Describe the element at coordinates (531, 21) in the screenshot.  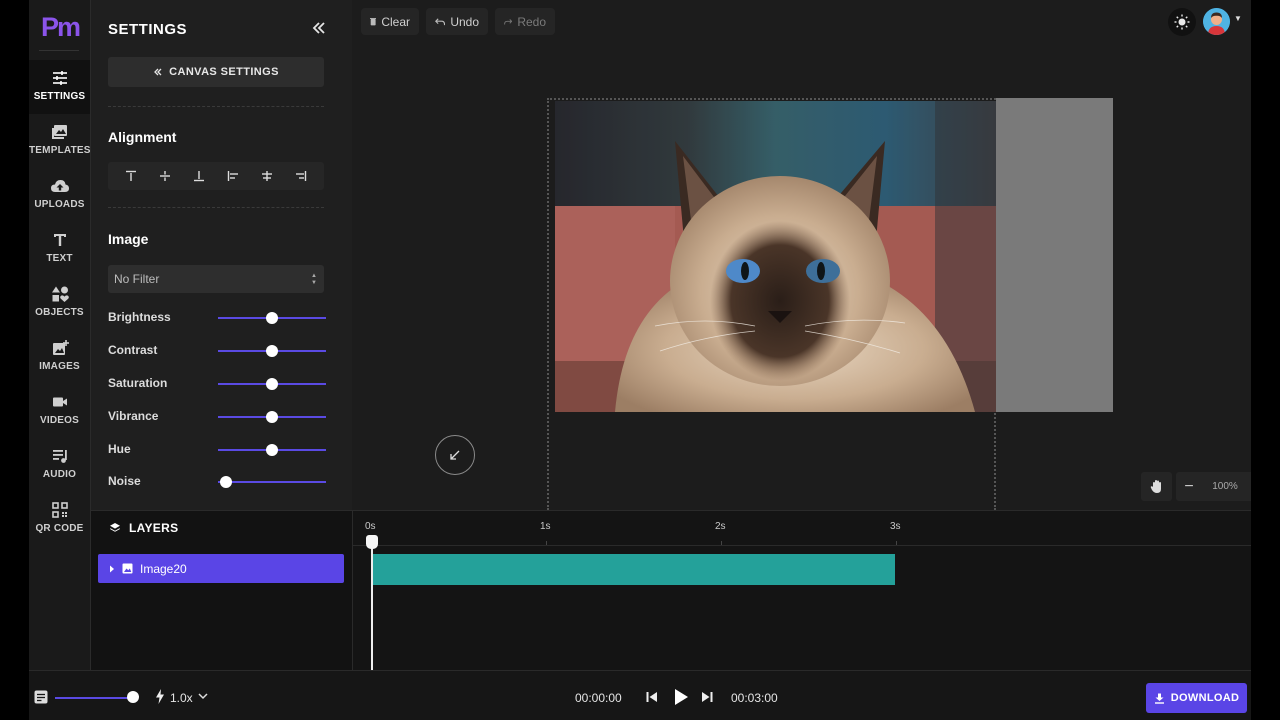
I see `redo-label: Redo` at that location.